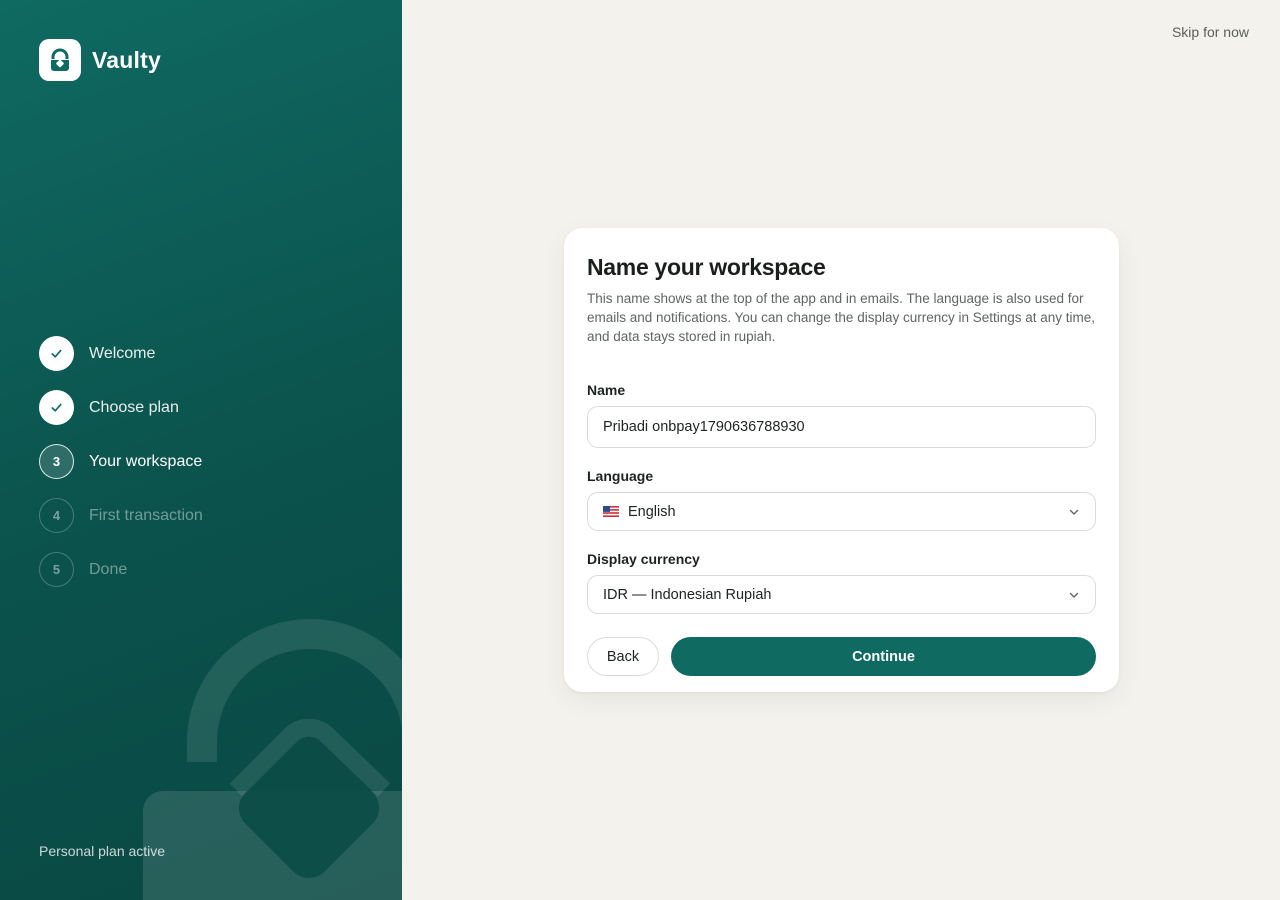 This screenshot has width=1280, height=900. I want to click on language-select: English, so click(841, 511).